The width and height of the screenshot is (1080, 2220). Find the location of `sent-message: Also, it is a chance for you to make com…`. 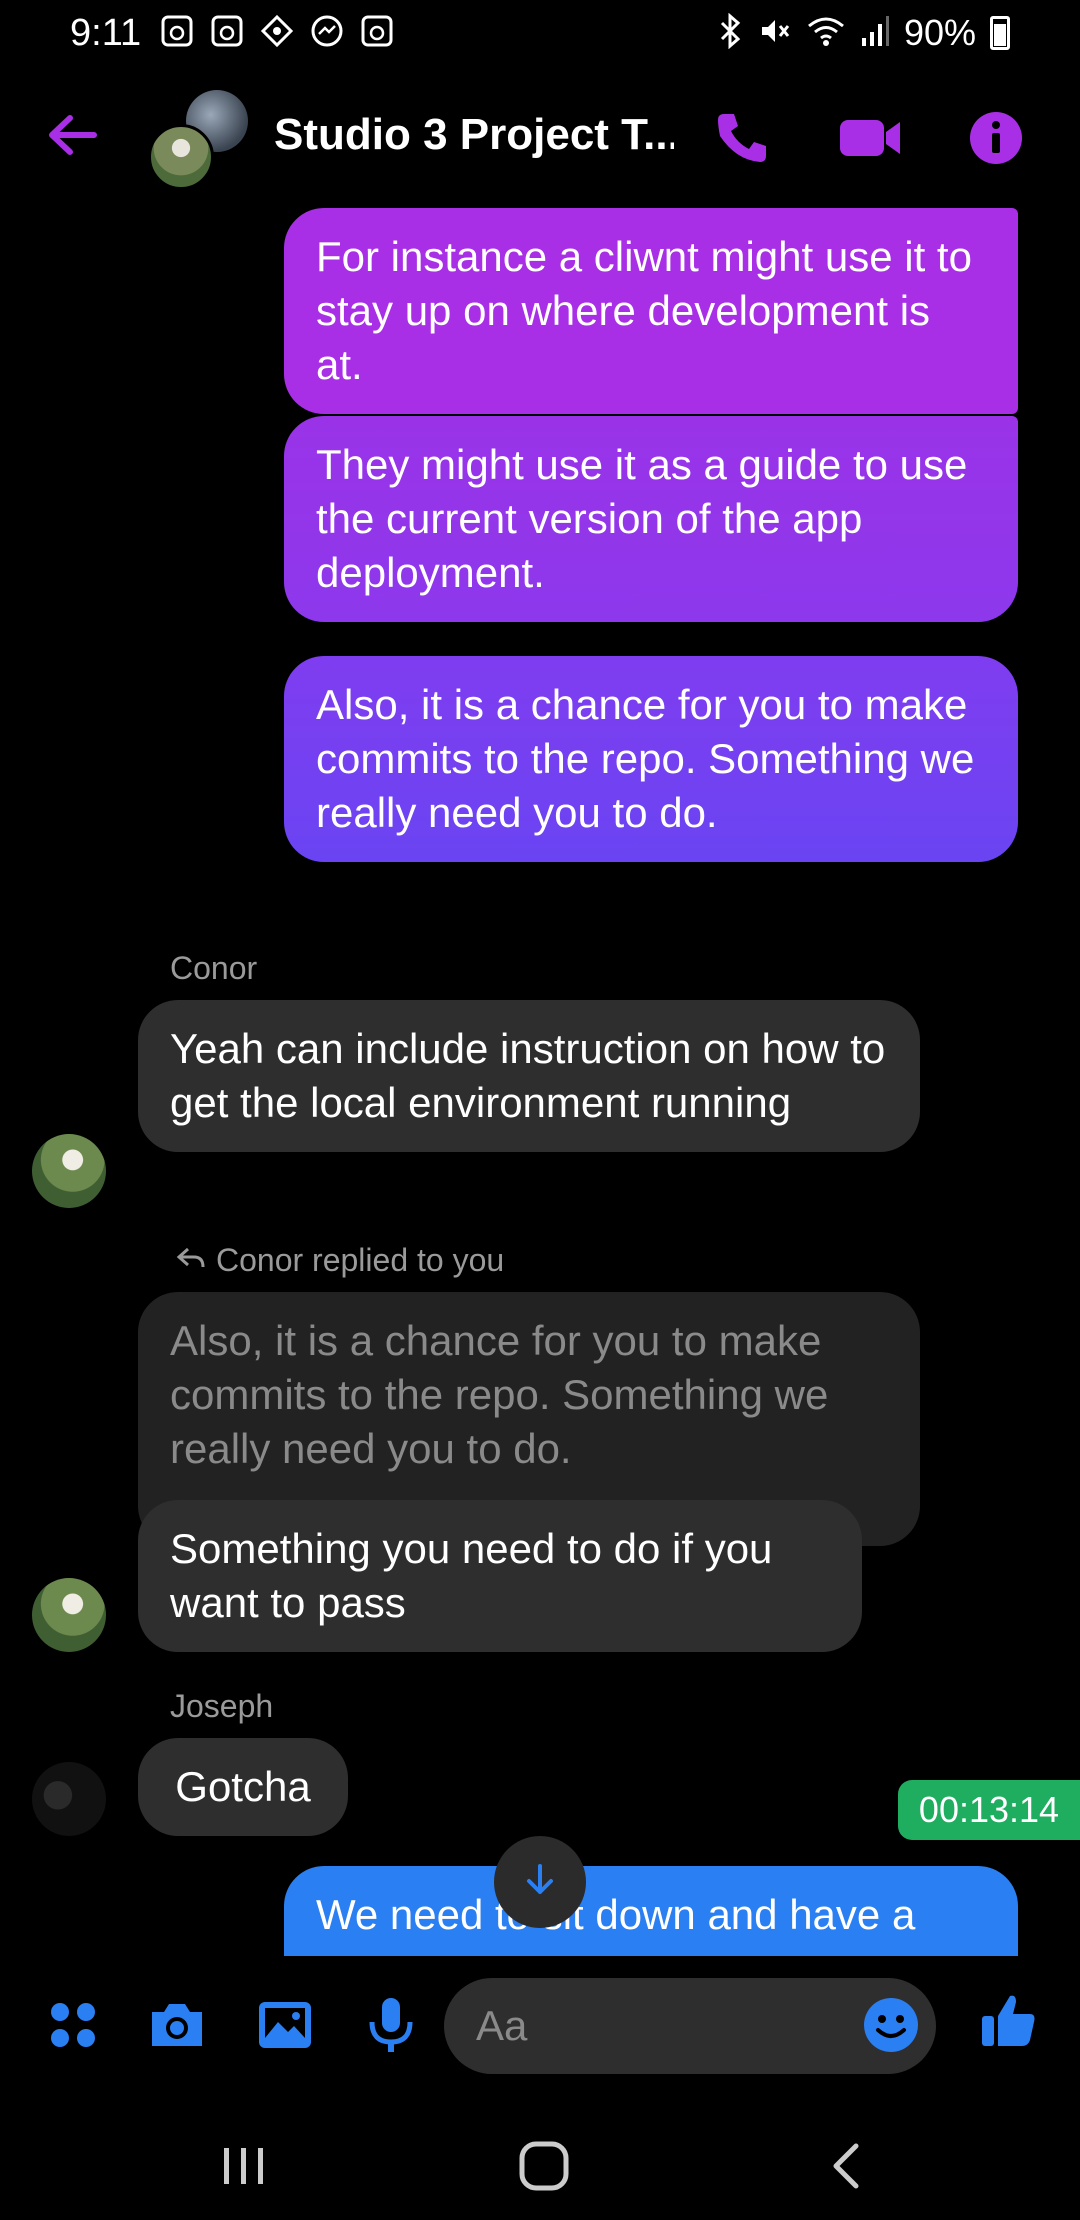

sent-message: Also, it is a chance for you to make com… is located at coordinates (651, 759).